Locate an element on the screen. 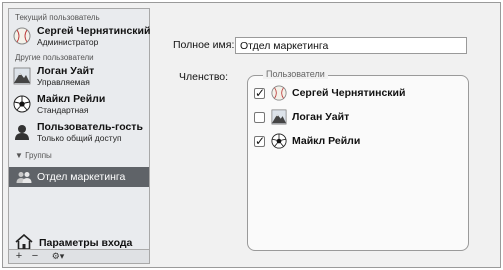 The height and width of the screenshot is (270, 503). michael-name: Майкл Рейли is located at coordinates (71, 99).